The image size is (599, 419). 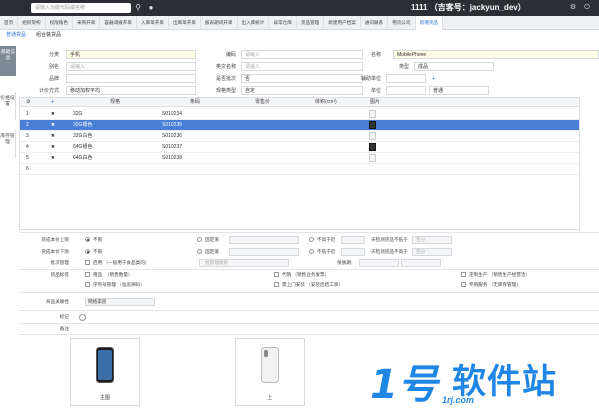 I want to click on tab-11: 新建用户档案, so click(x=342, y=23).